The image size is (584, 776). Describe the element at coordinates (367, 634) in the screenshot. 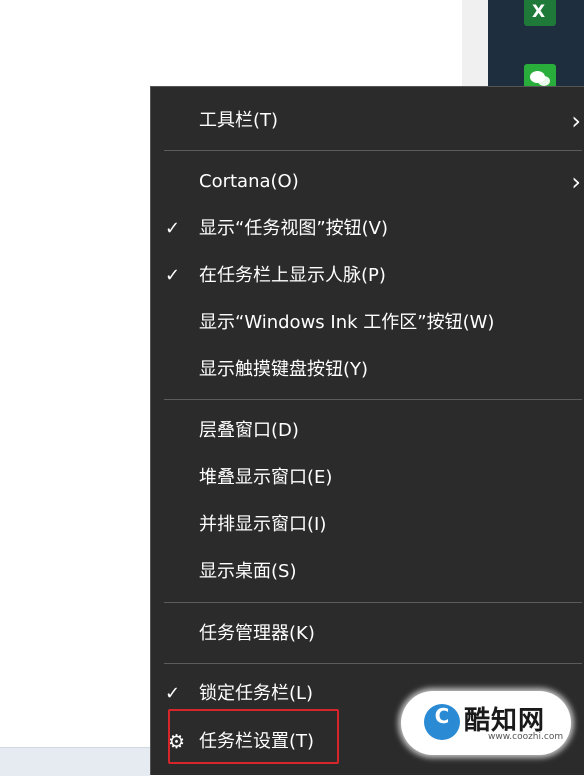

I see `menu-item-task-manager: 任务管理器(K)` at that location.